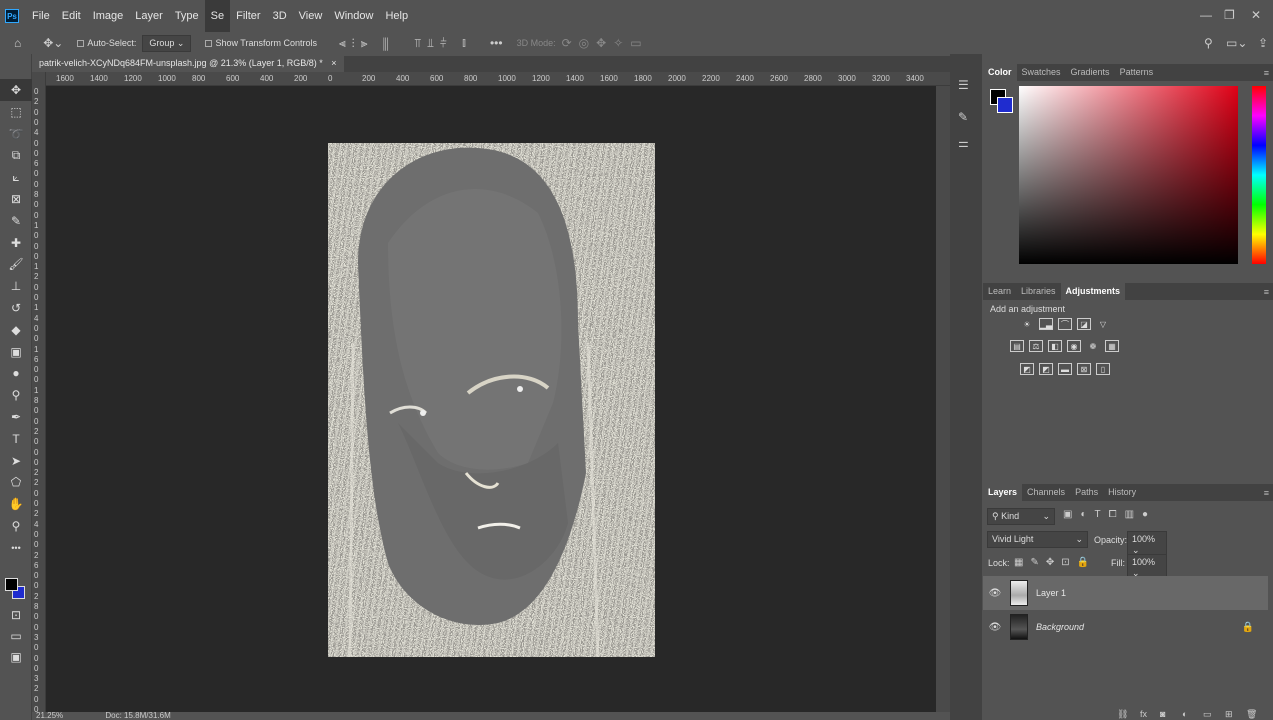 The height and width of the screenshot is (720, 1273). What do you see at coordinates (1060, 627) in the screenshot?
I see `layer-name: Background` at bounding box center [1060, 627].